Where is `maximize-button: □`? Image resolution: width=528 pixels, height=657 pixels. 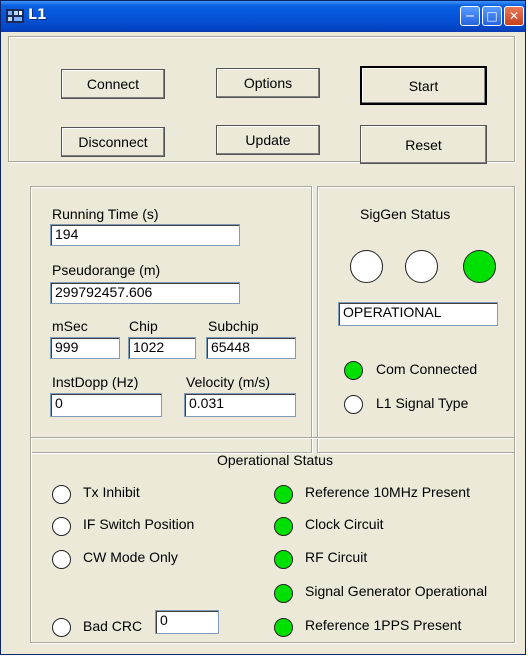 maximize-button: □ is located at coordinates (492, 16).